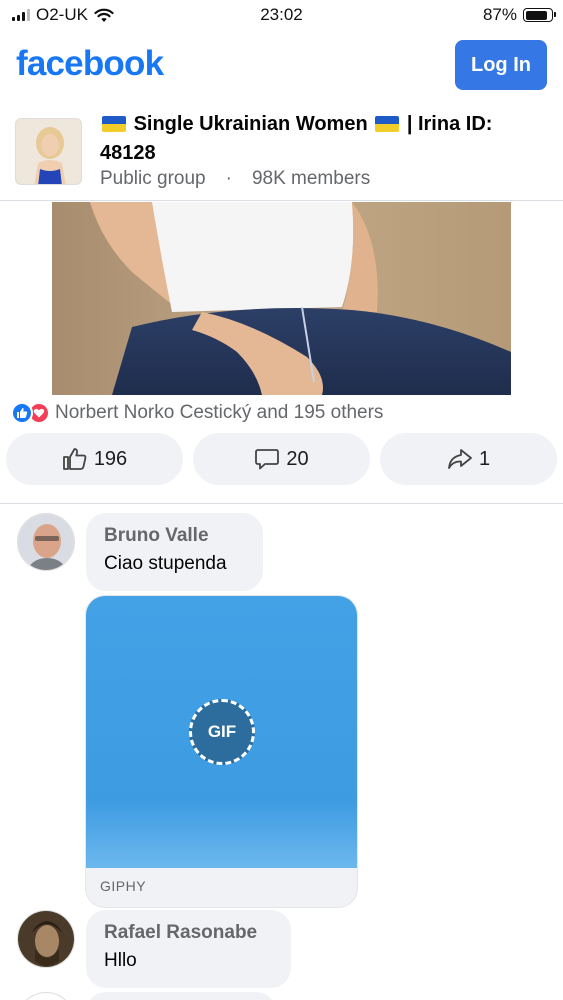 Image resolution: width=563 pixels, height=1000 pixels. Describe the element at coordinates (281, 459) in the screenshot. I see `comment-button: 20` at that location.